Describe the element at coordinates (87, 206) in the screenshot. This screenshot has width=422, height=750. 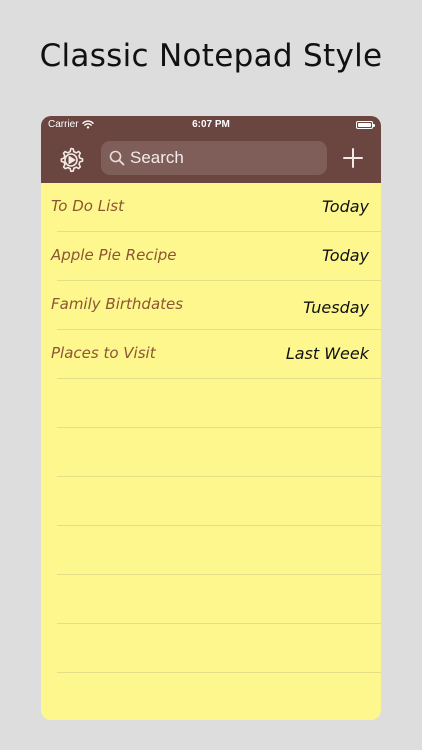
I see `note-title: To Do List` at that location.